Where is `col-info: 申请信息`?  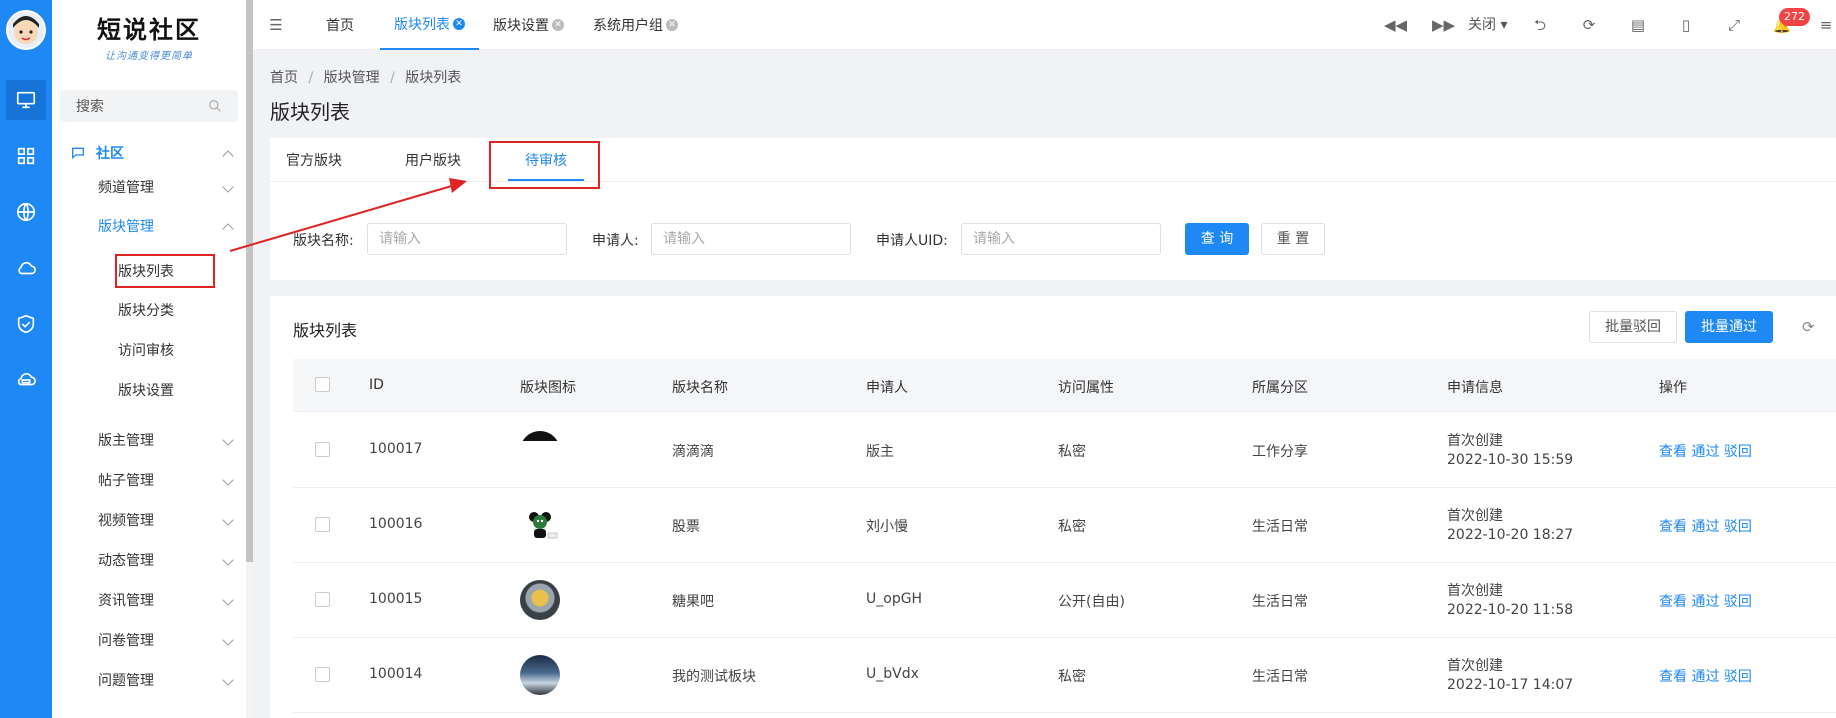 col-info: 申请信息 is located at coordinates (1475, 388).